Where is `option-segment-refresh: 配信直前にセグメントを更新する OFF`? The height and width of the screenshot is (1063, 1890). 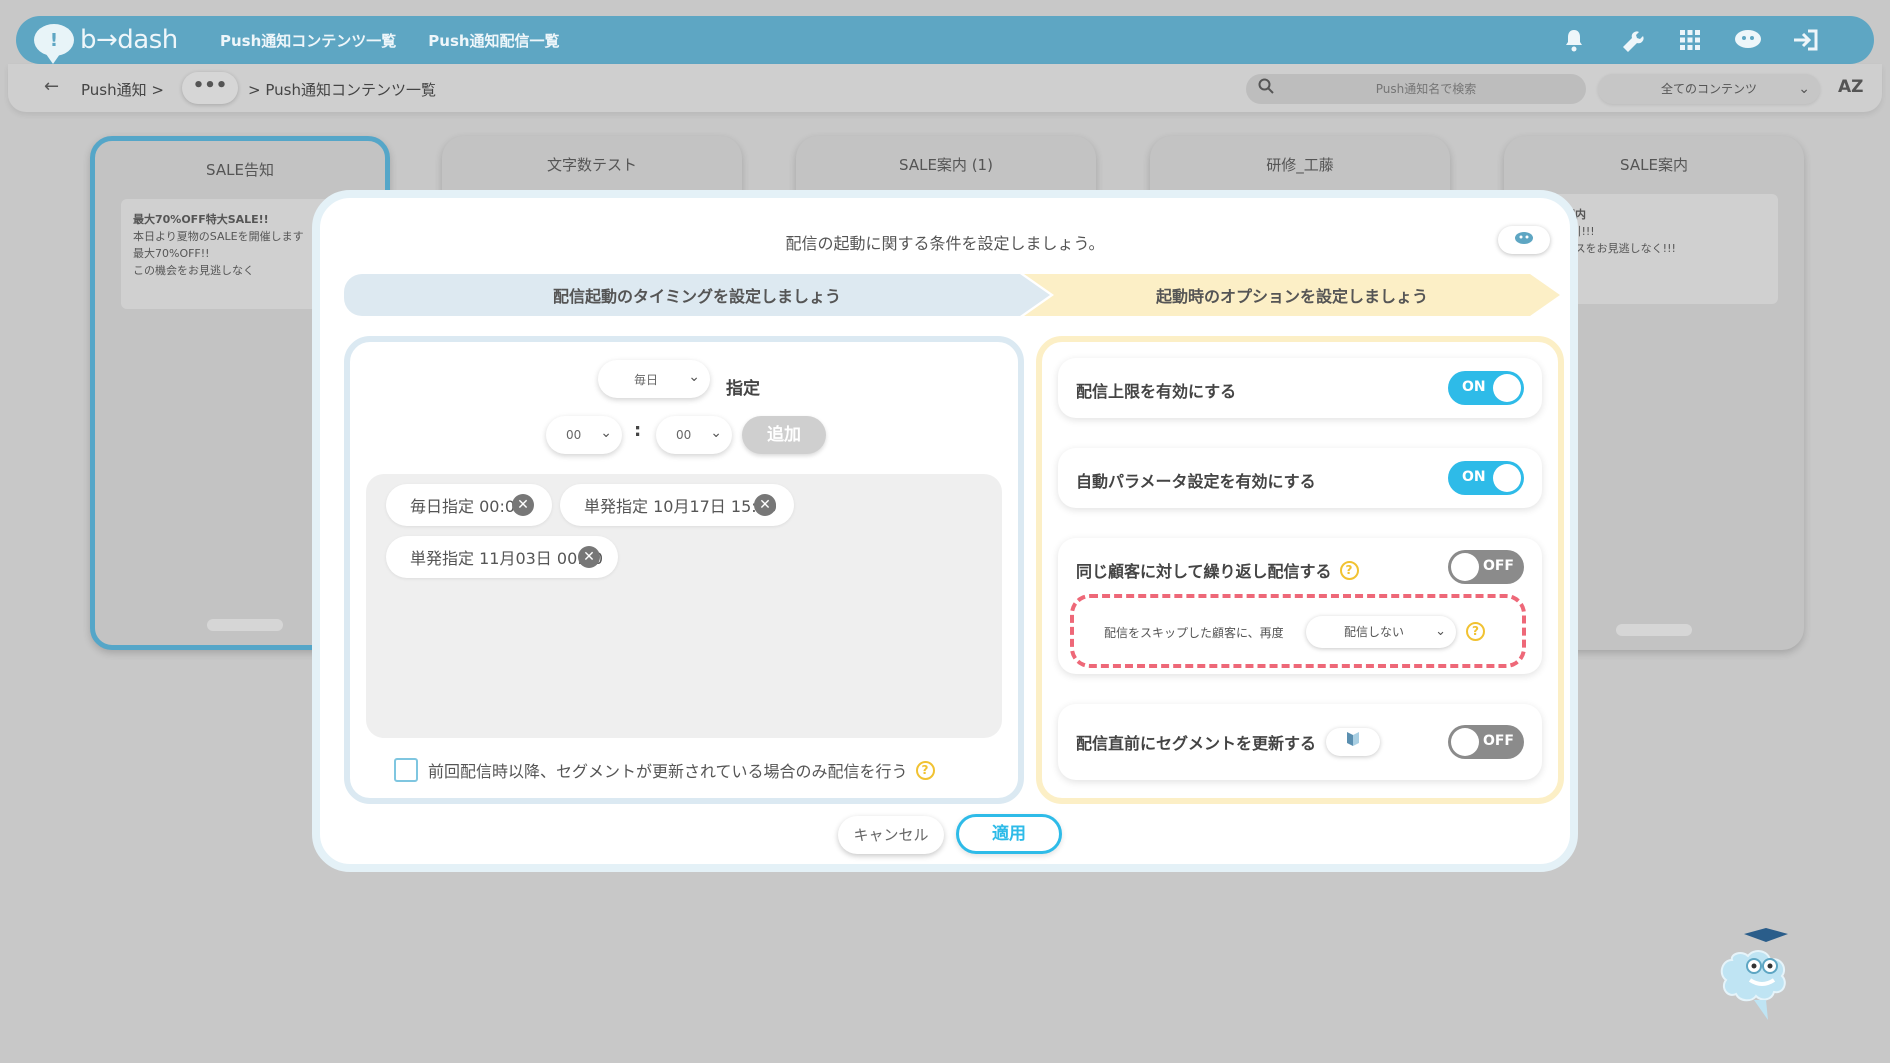 option-segment-refresh: 配信直前にセグメントを更新する OFF is located at coordinates (1300, 742).